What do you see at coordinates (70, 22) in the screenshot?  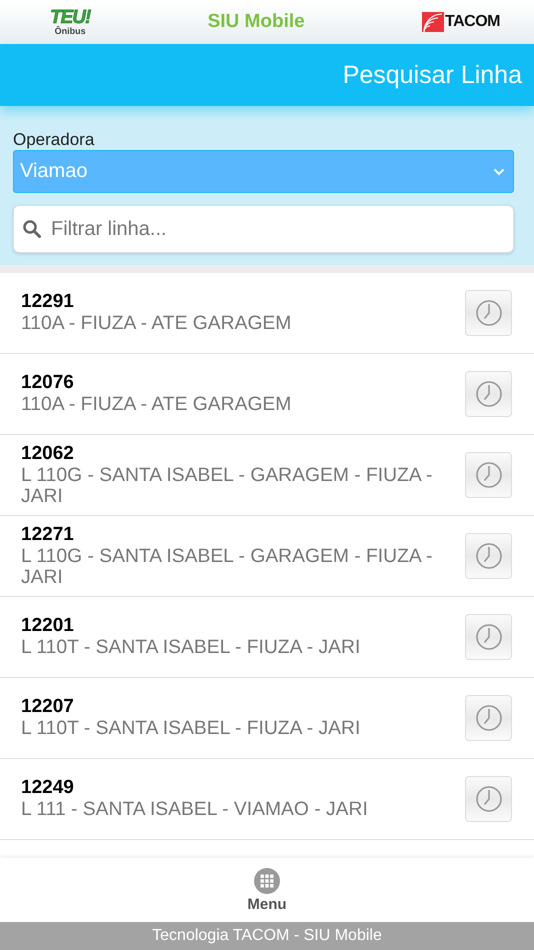 I see `teu-logo: TEU! Ônibus` at bounding box center [70, 22].